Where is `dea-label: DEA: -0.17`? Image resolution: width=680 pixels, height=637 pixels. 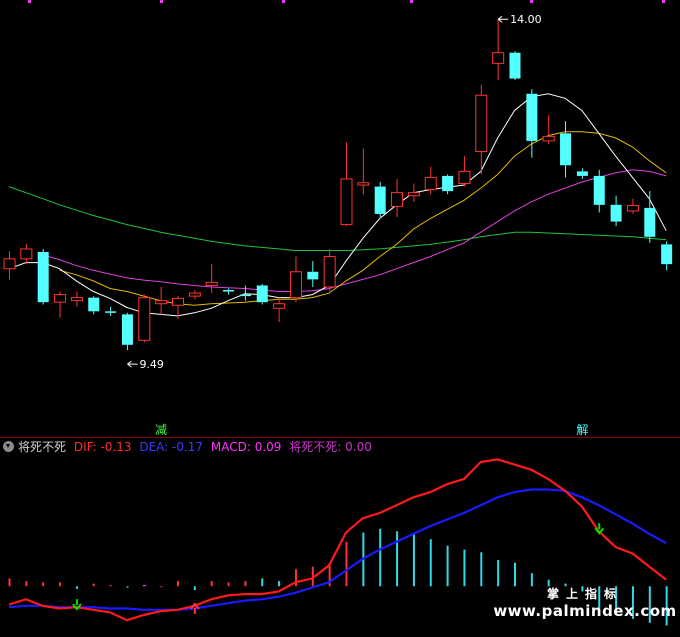
dea-label: DEA: -0.17 is located at coordinates (171, 447).